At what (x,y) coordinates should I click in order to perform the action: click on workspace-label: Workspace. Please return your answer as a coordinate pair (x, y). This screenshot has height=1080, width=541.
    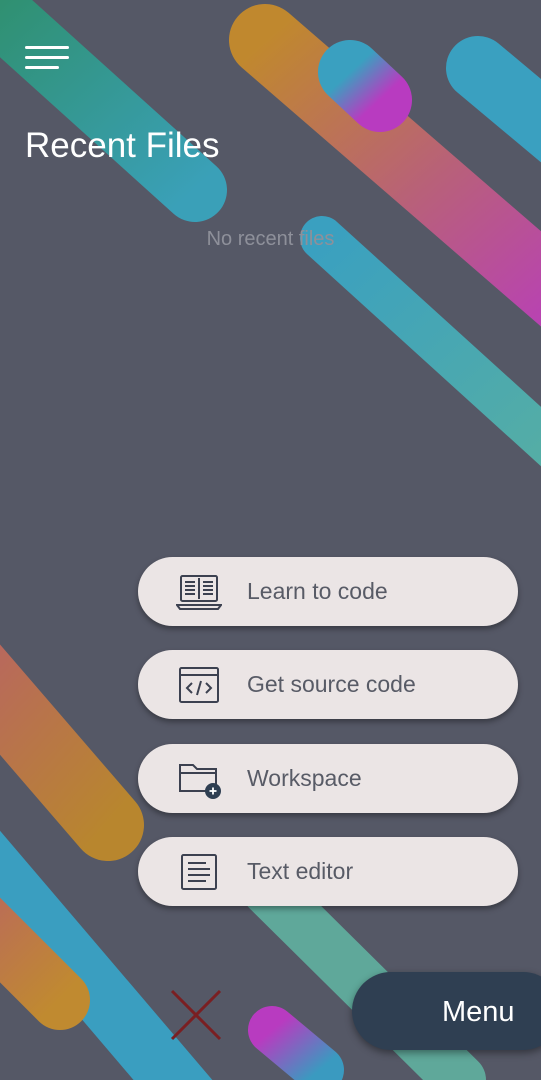
    Looking at the image, I should click on (304, 778).